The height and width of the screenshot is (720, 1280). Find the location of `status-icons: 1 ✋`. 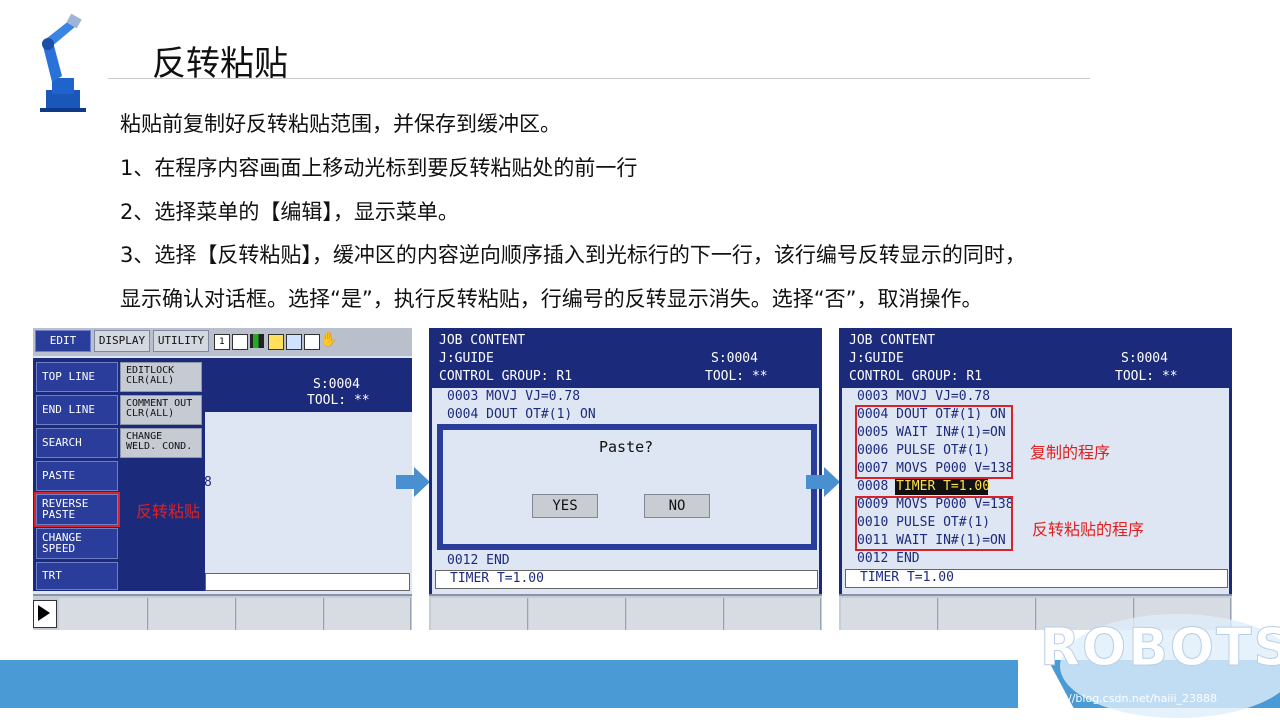

status-icons: 1 ✋ is located at coordinates (276, 341).